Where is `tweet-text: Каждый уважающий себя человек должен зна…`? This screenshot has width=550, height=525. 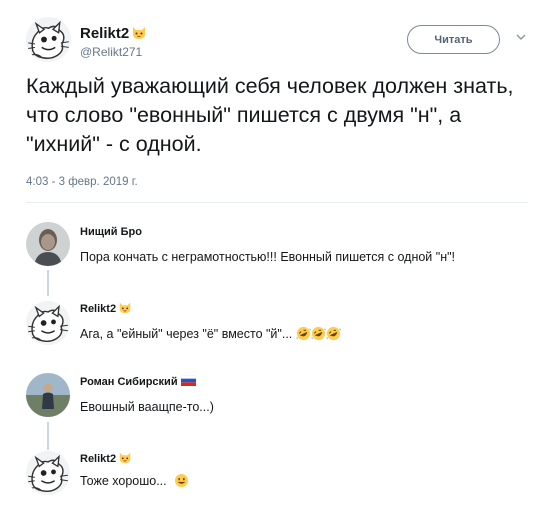
tweet-text: Каждый уважающий себя человек должен зна… is located at coordinates (270, 115).